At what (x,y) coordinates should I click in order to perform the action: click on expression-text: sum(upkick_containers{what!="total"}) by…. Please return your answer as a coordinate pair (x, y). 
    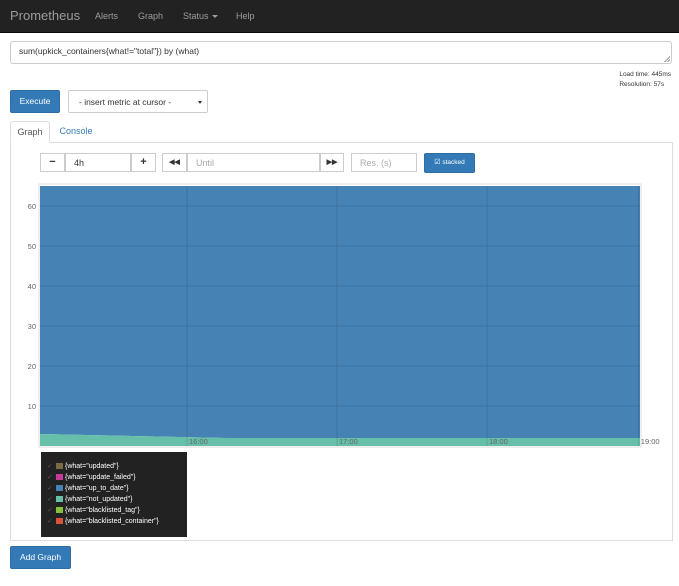
    Looking at the image, I should click on (109, 51).